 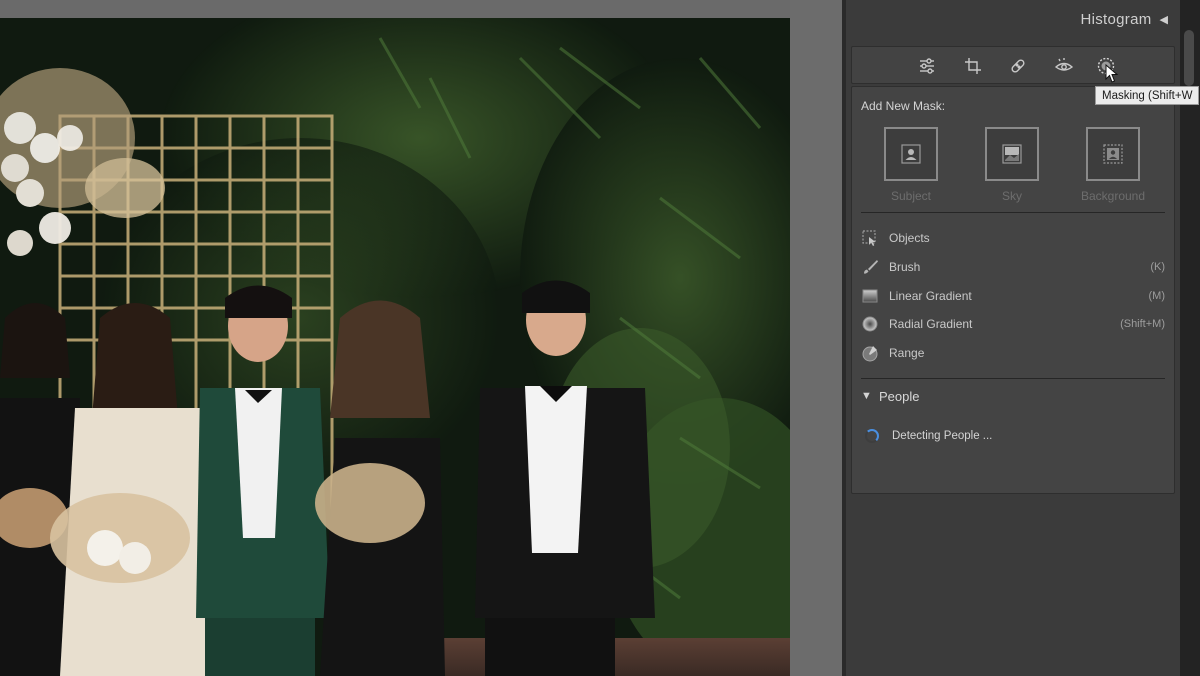 What do you see at coordinates (931, 324) in the screenshot?
I see `radial-gradient-label: Radial Gradient` at bounding box center [931, 324].